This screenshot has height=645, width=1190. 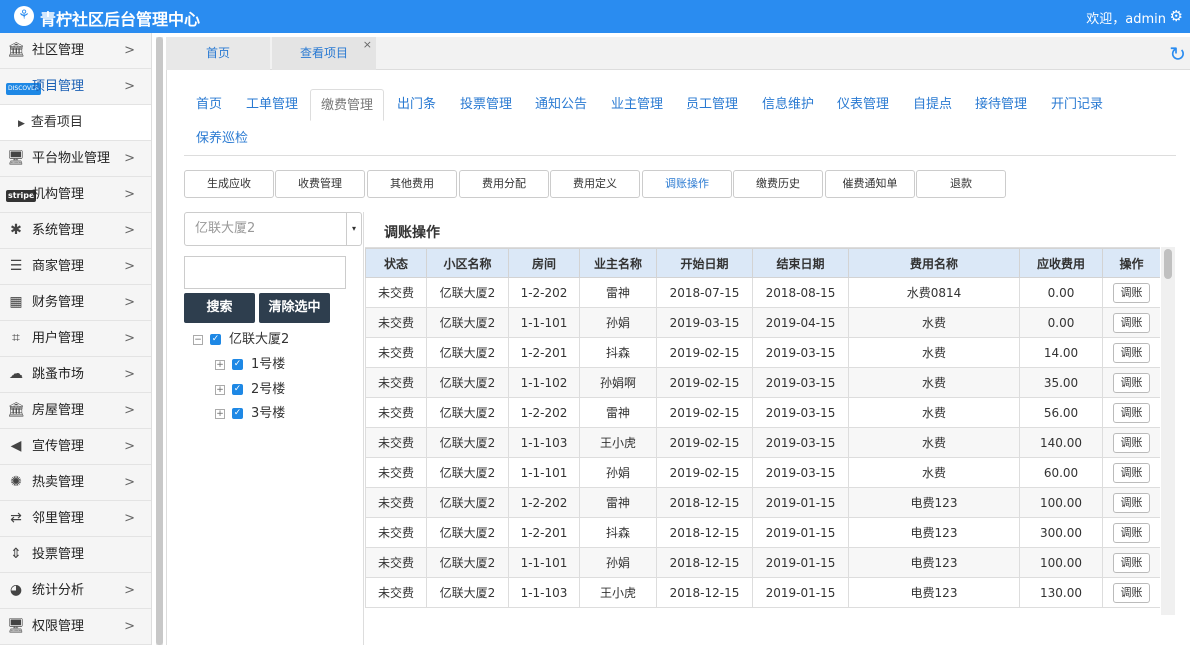 What do you see at coordinates (75, 339) in the screenshot?
I see `sidebar-item-user: ⌗ 用户管理 >` at bounding box center [75, 339].